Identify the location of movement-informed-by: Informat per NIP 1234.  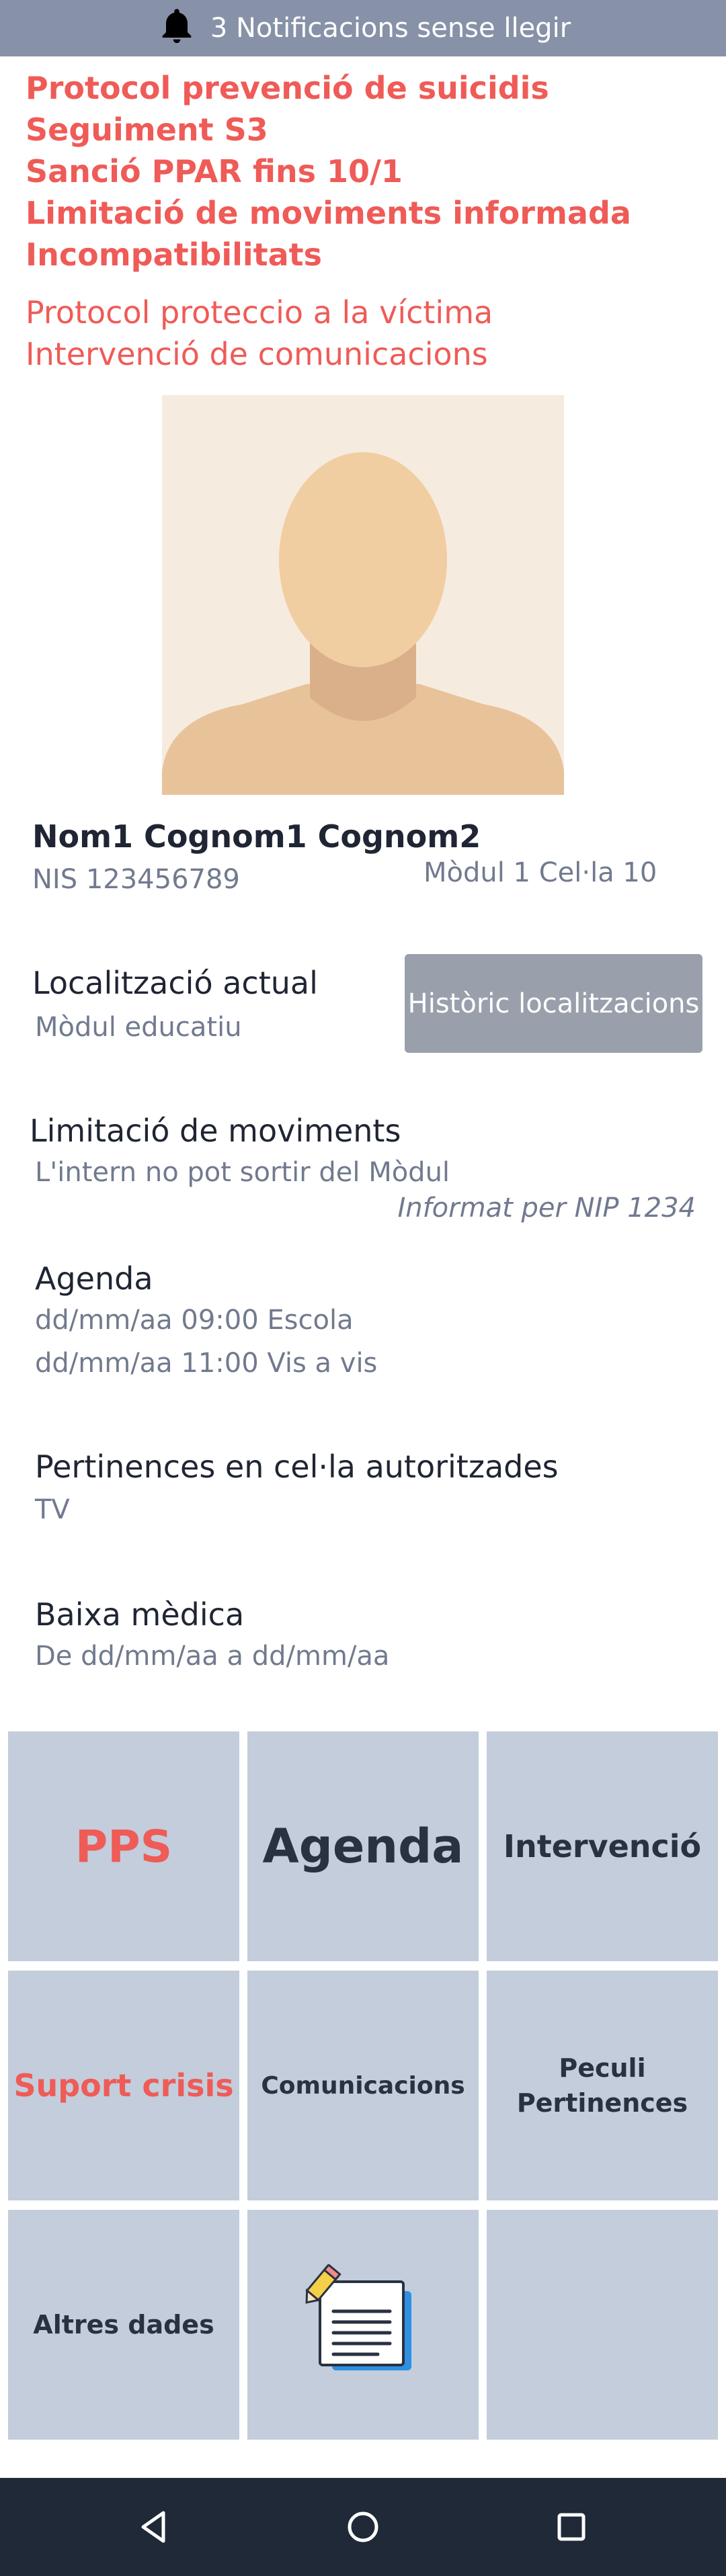
(546, 1208).